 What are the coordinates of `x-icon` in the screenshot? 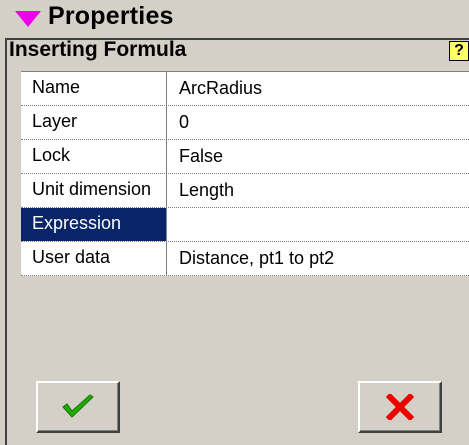 It's located at (400, 407).